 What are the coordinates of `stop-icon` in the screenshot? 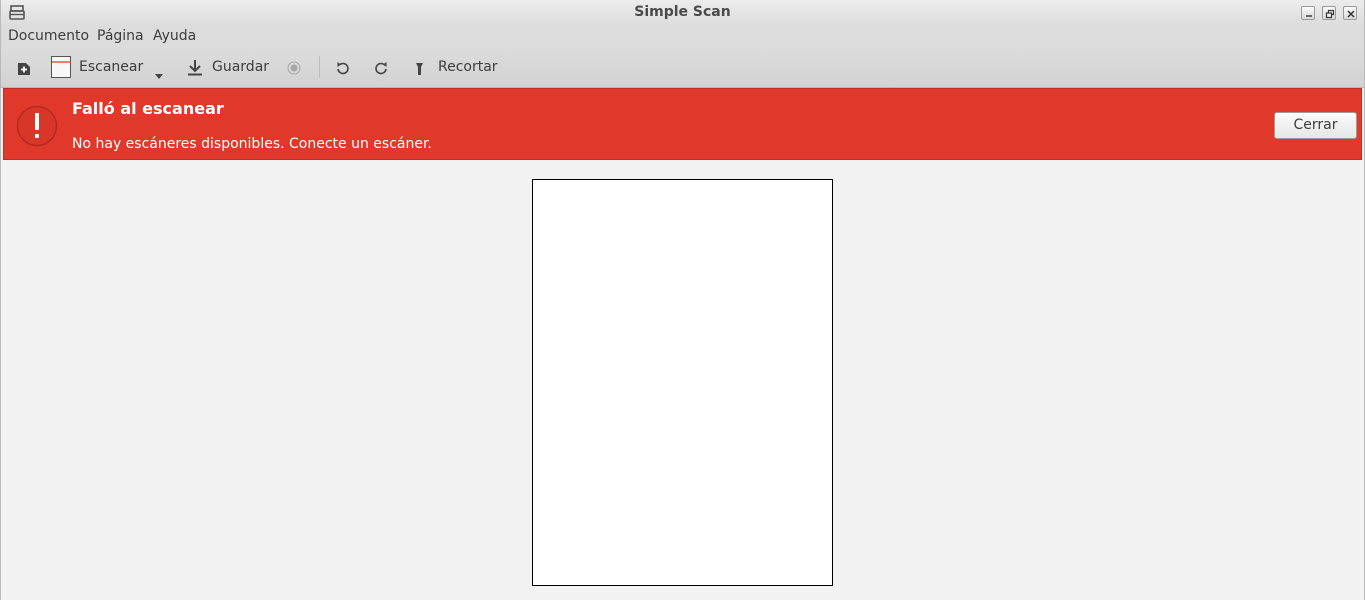 It's located at (294, 69).